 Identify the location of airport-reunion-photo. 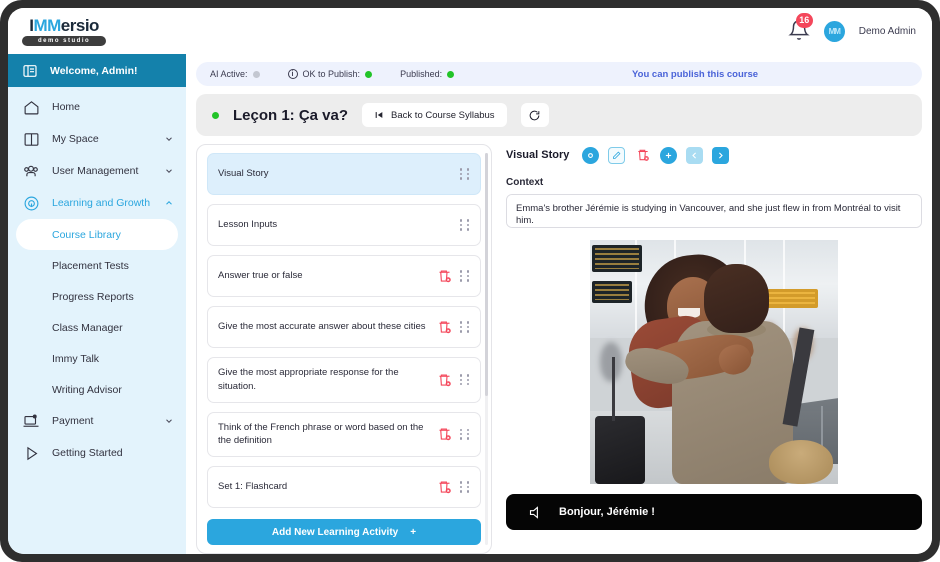
(714, 362).